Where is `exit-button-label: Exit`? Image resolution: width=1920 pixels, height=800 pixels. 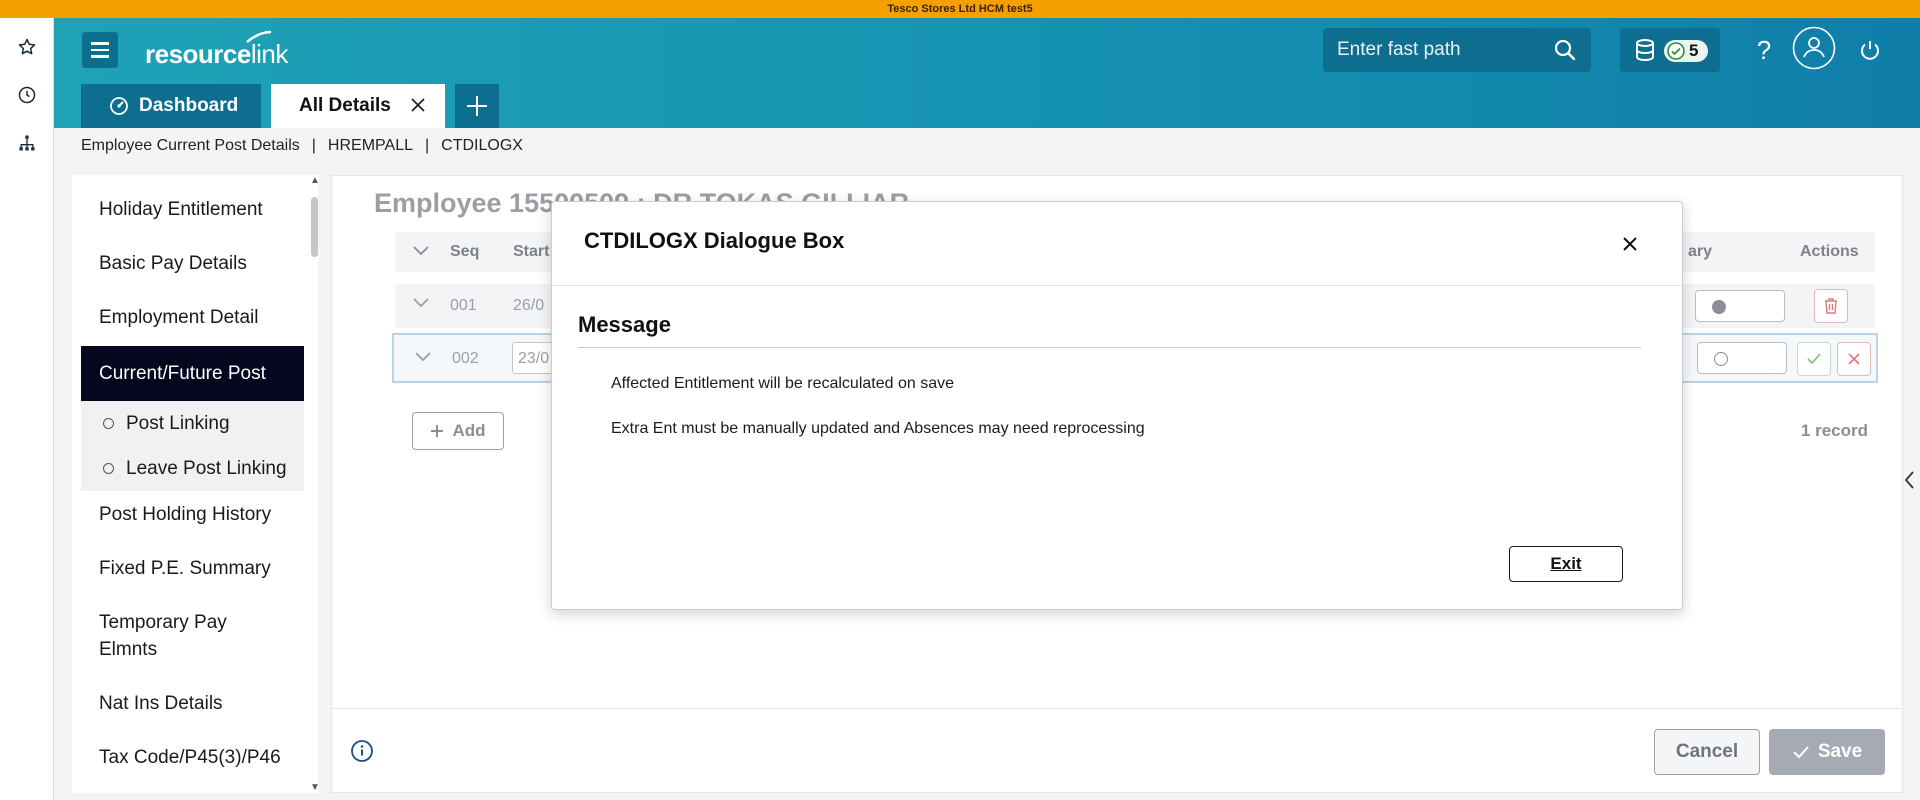
exit-button-label: Exit is located at coordinates (1566, 563).